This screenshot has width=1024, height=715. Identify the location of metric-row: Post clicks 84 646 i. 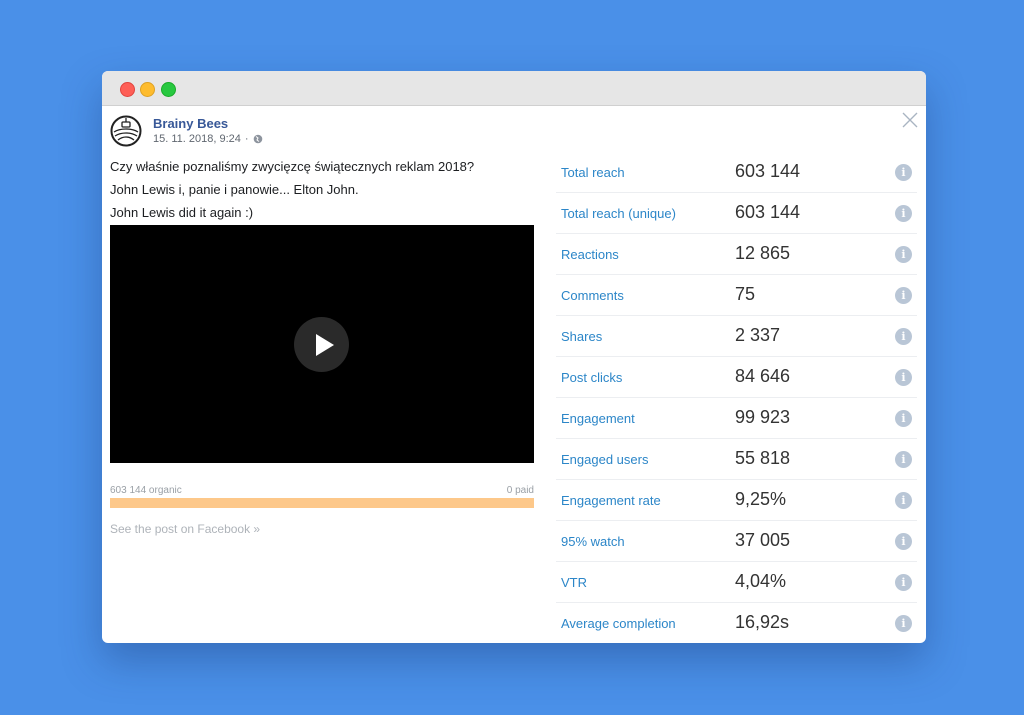
(736, 377).